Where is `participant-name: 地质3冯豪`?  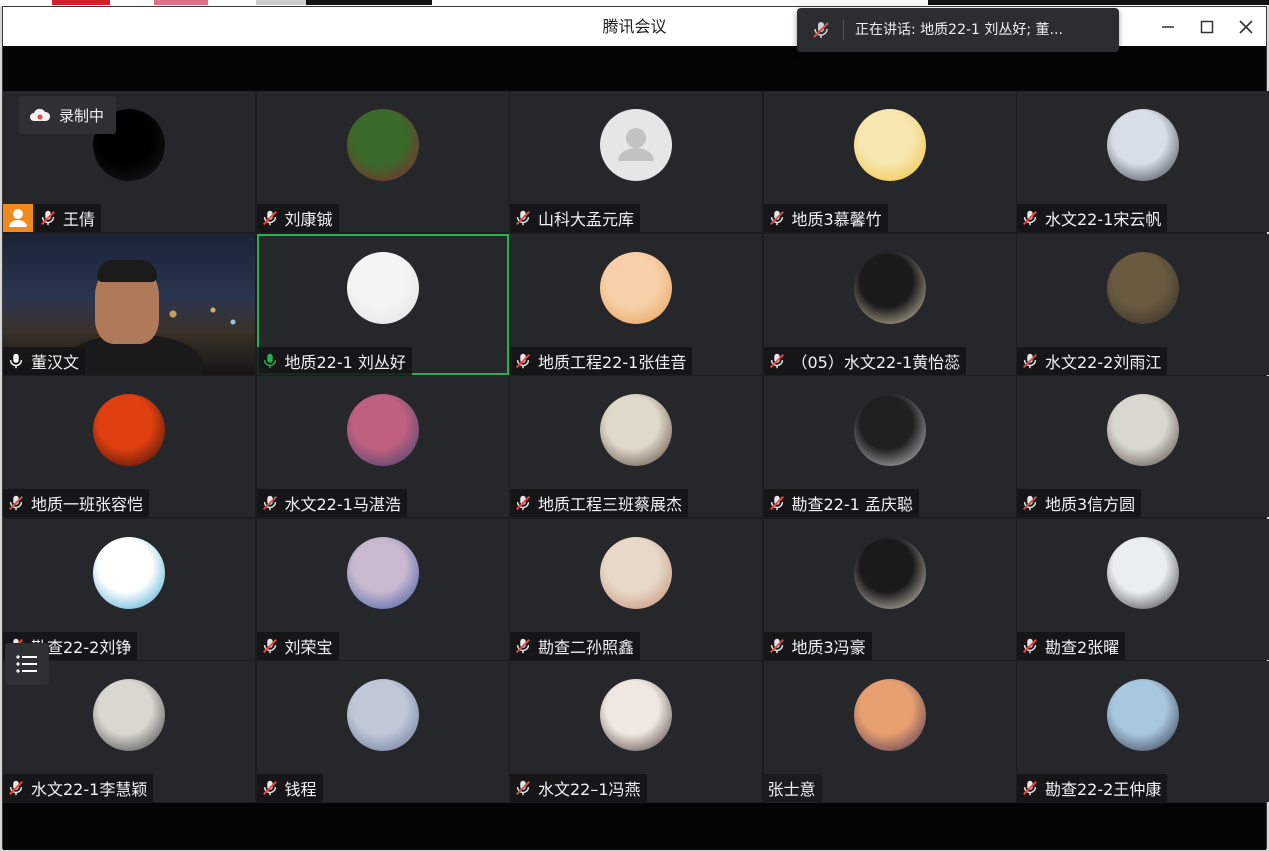
participant-name: 地质3冯豪 is located at coordinates (828, 647).